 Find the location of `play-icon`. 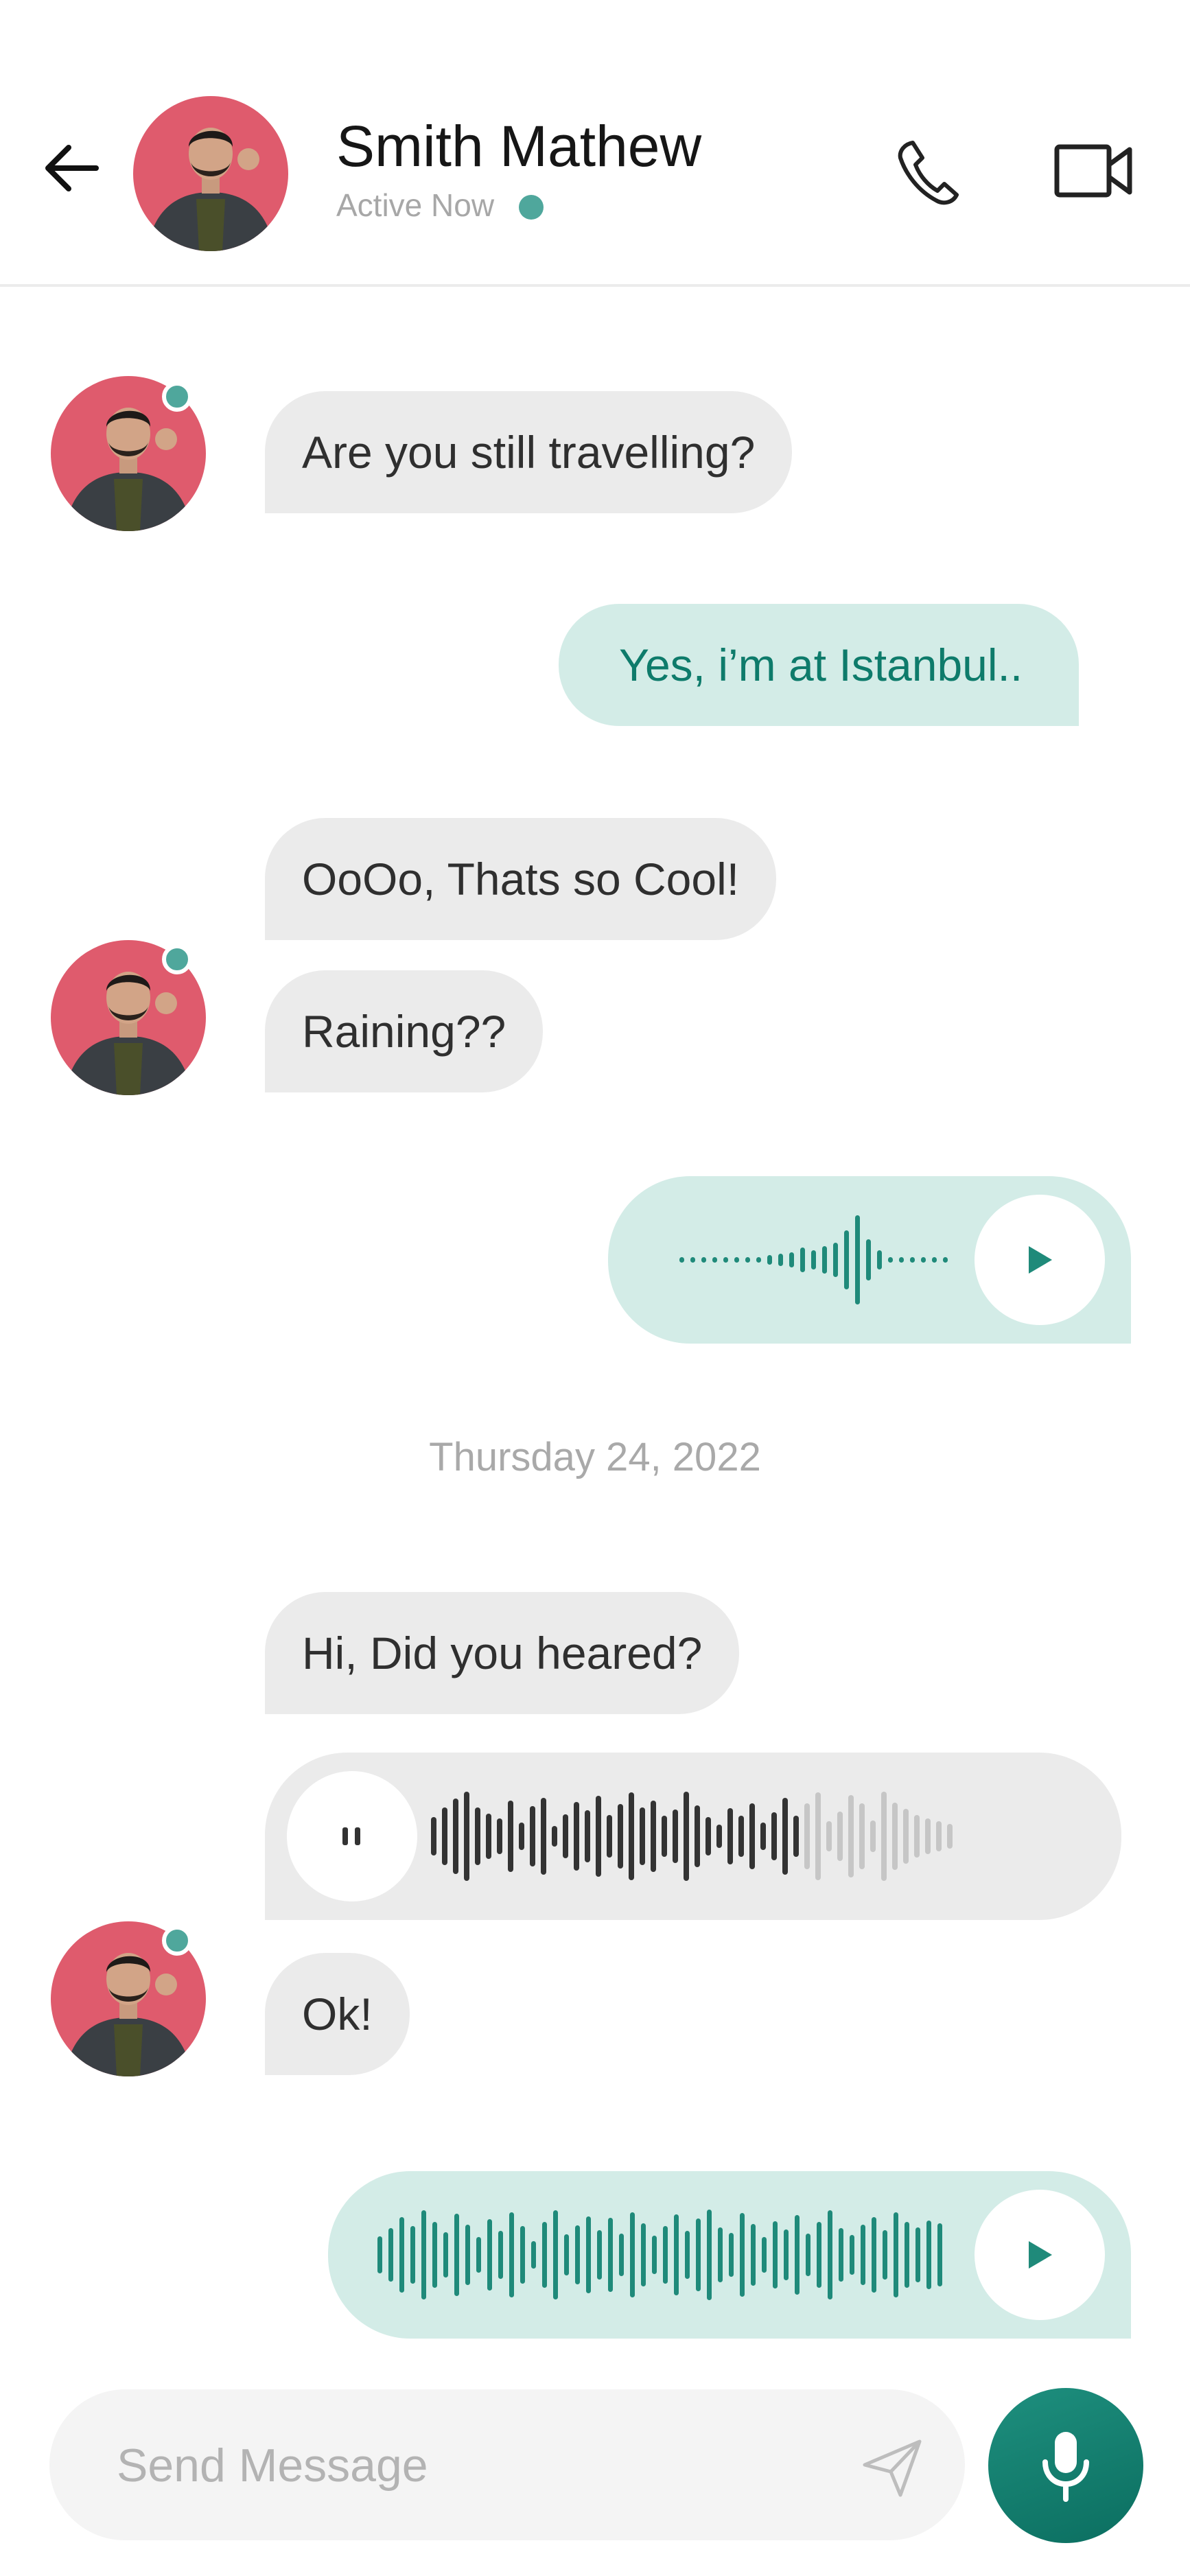

play-icon is located at coordinates (1040, 1260).